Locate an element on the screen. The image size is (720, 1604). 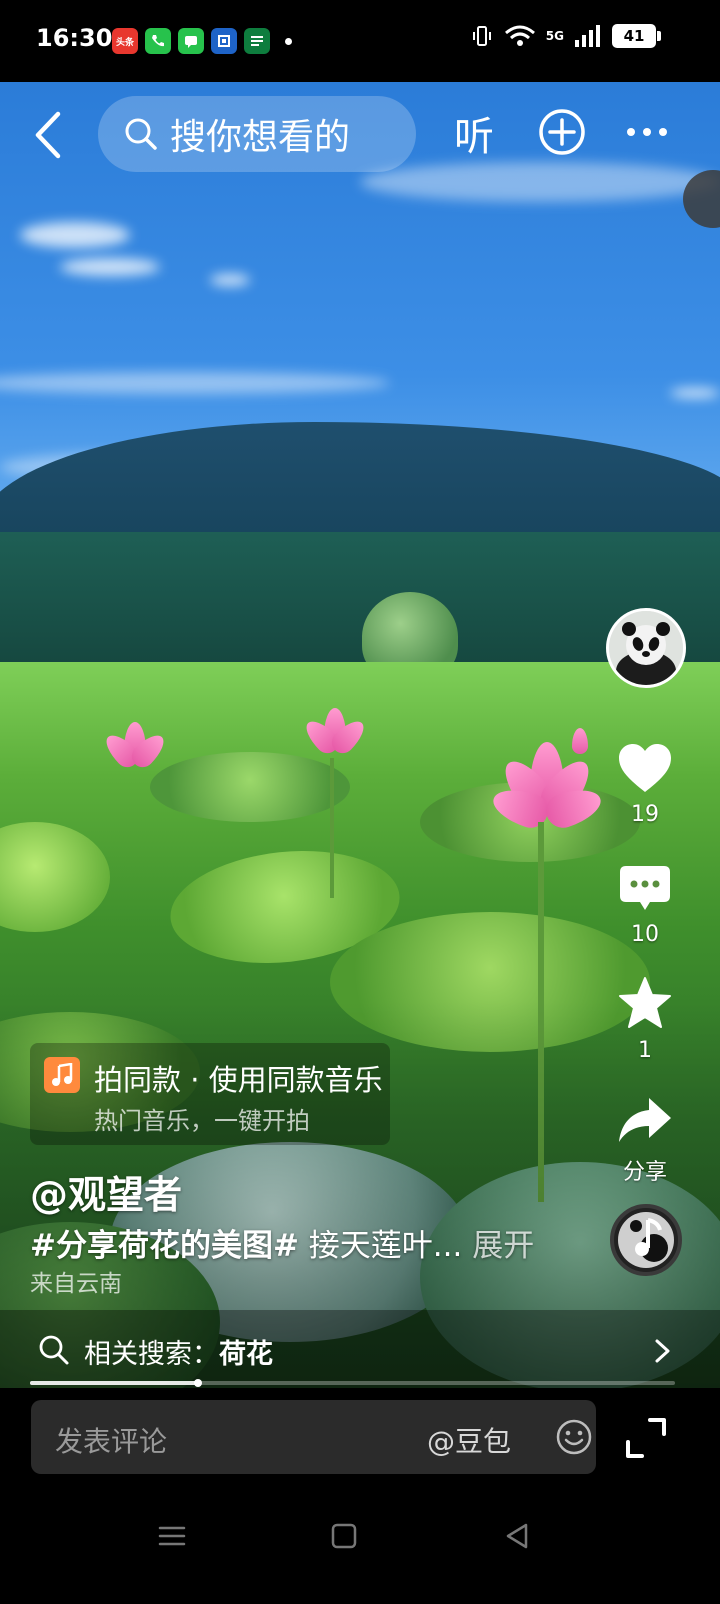
expand-link: 展开 is located at coordinates (503, 1246).